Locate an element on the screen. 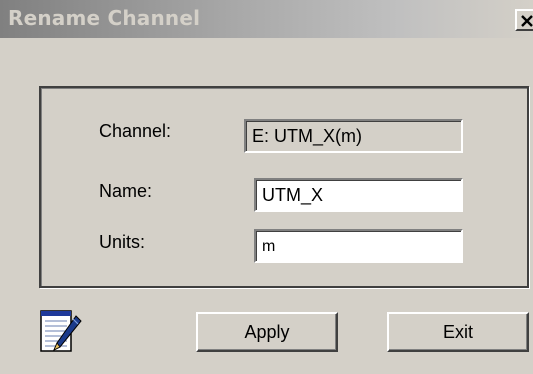  name-input: UTM_X is located at coordinates (358, 195).